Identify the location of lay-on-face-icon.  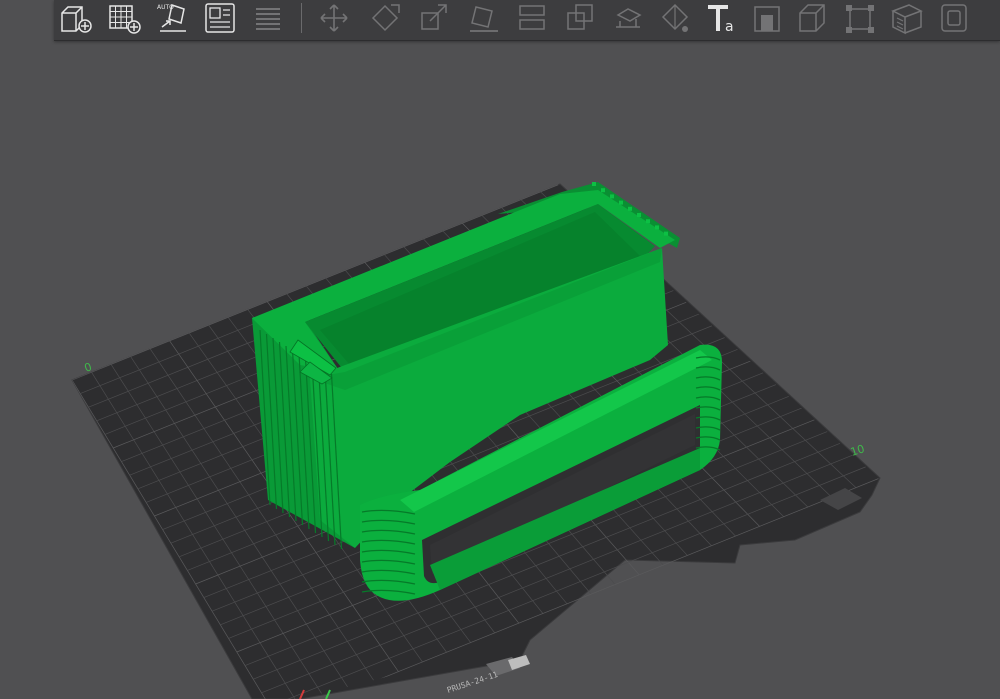
(484, 19).